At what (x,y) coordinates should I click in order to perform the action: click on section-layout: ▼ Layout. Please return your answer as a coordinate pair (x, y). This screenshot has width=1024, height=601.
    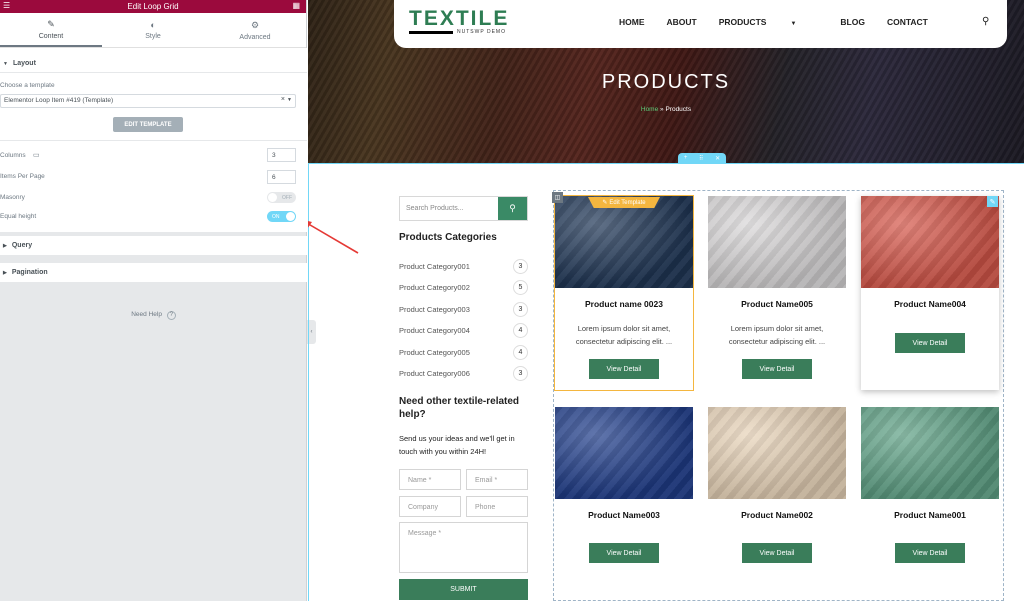
    Looking at the image, I should click on (153, 63).